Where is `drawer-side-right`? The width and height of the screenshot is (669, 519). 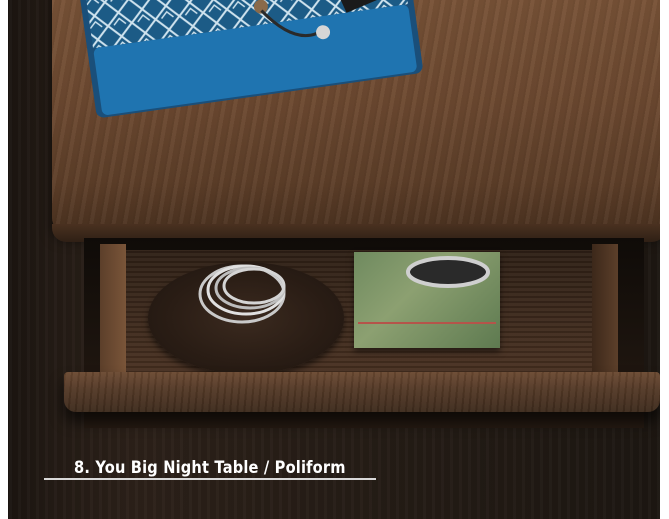 drawer-side-right is located at coordinates (605, 314).